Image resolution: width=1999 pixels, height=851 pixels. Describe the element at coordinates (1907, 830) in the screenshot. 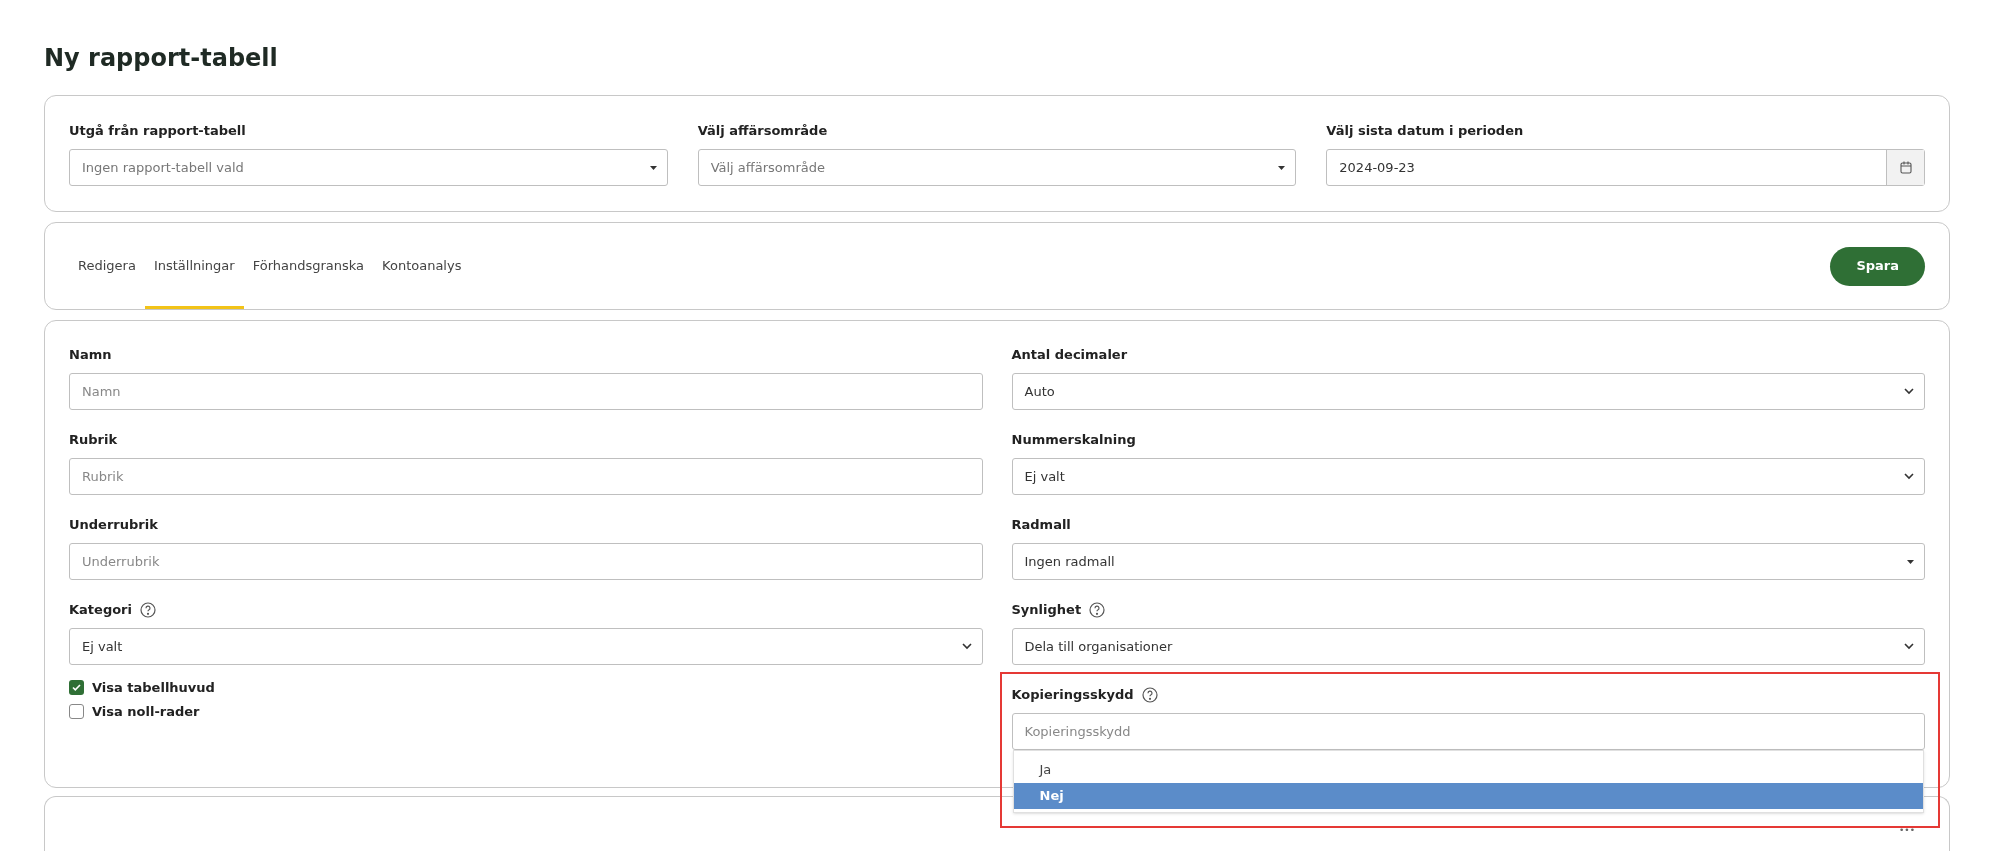

I see `more-button: •••` at that location.